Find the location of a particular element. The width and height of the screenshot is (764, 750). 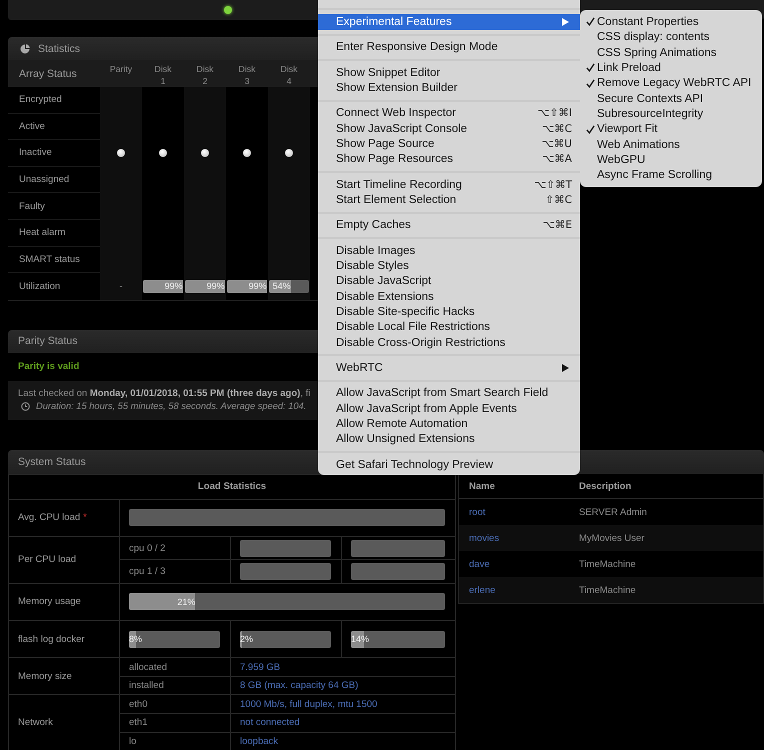

column-header: Disk 2 is located at coordinates (205, 75).